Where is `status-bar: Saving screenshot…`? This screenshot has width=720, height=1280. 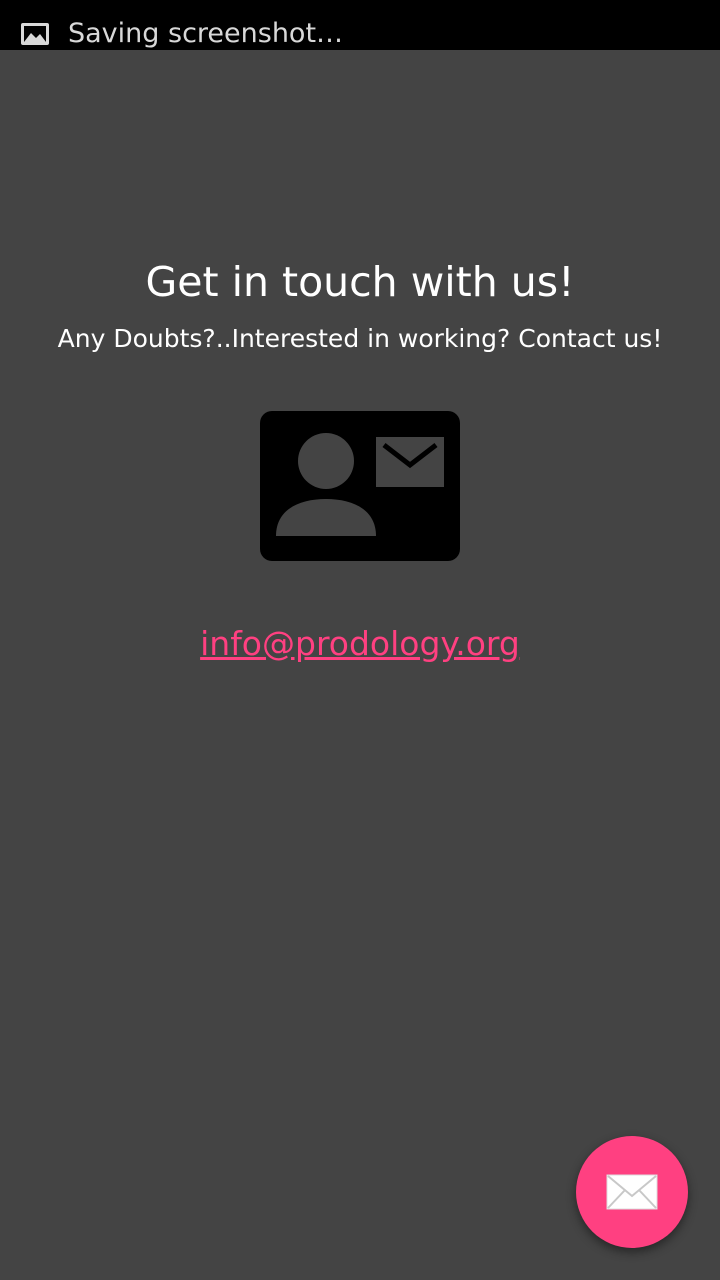
status-bar: Saving screenshot… is located at coordinates (360, 25).